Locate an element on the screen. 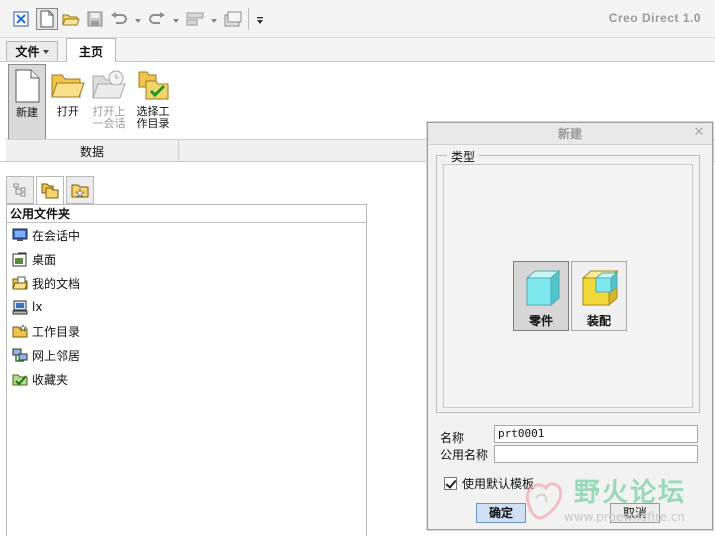  type-part-label: 零件 is located at coordinates (540, 321).